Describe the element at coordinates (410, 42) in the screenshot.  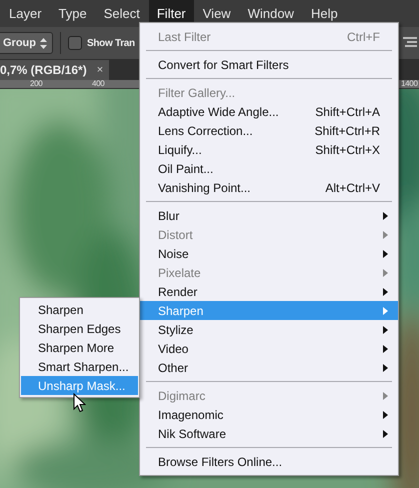
I see `align-icon` at that location.